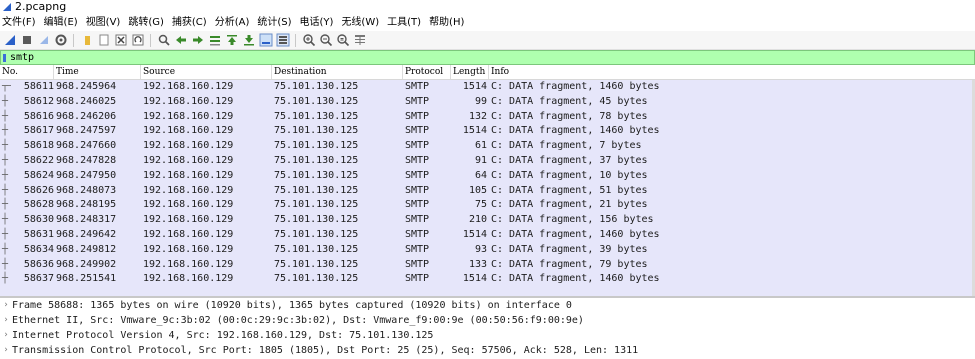 This screenshot has height=359, width=975. What do you see at coordinates (266, 40) in the screenshot?
I see `autoscroll-icon` at bounding box center [266, 40].